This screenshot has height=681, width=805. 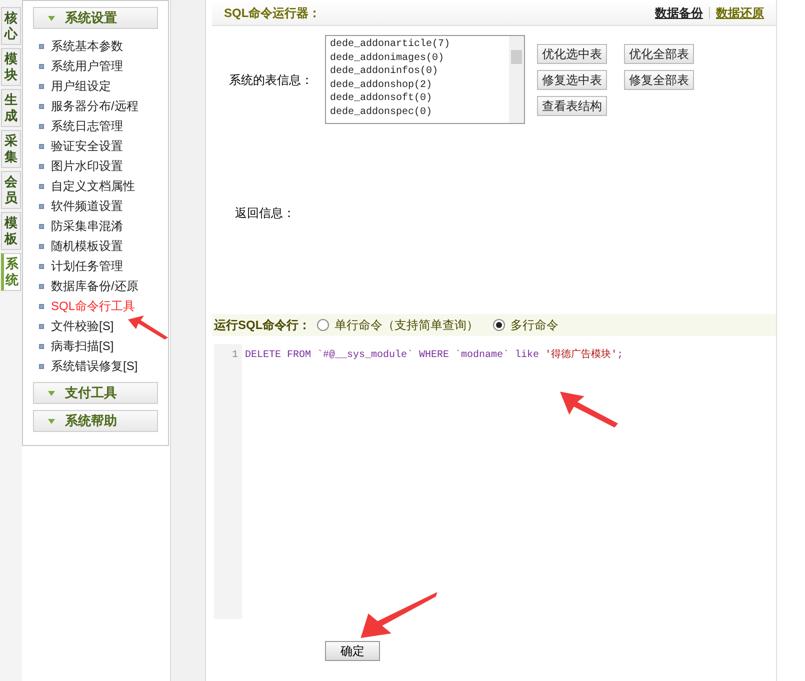 I want to click on list-option: dede_addonimages(0), so click(x=419, y=59).